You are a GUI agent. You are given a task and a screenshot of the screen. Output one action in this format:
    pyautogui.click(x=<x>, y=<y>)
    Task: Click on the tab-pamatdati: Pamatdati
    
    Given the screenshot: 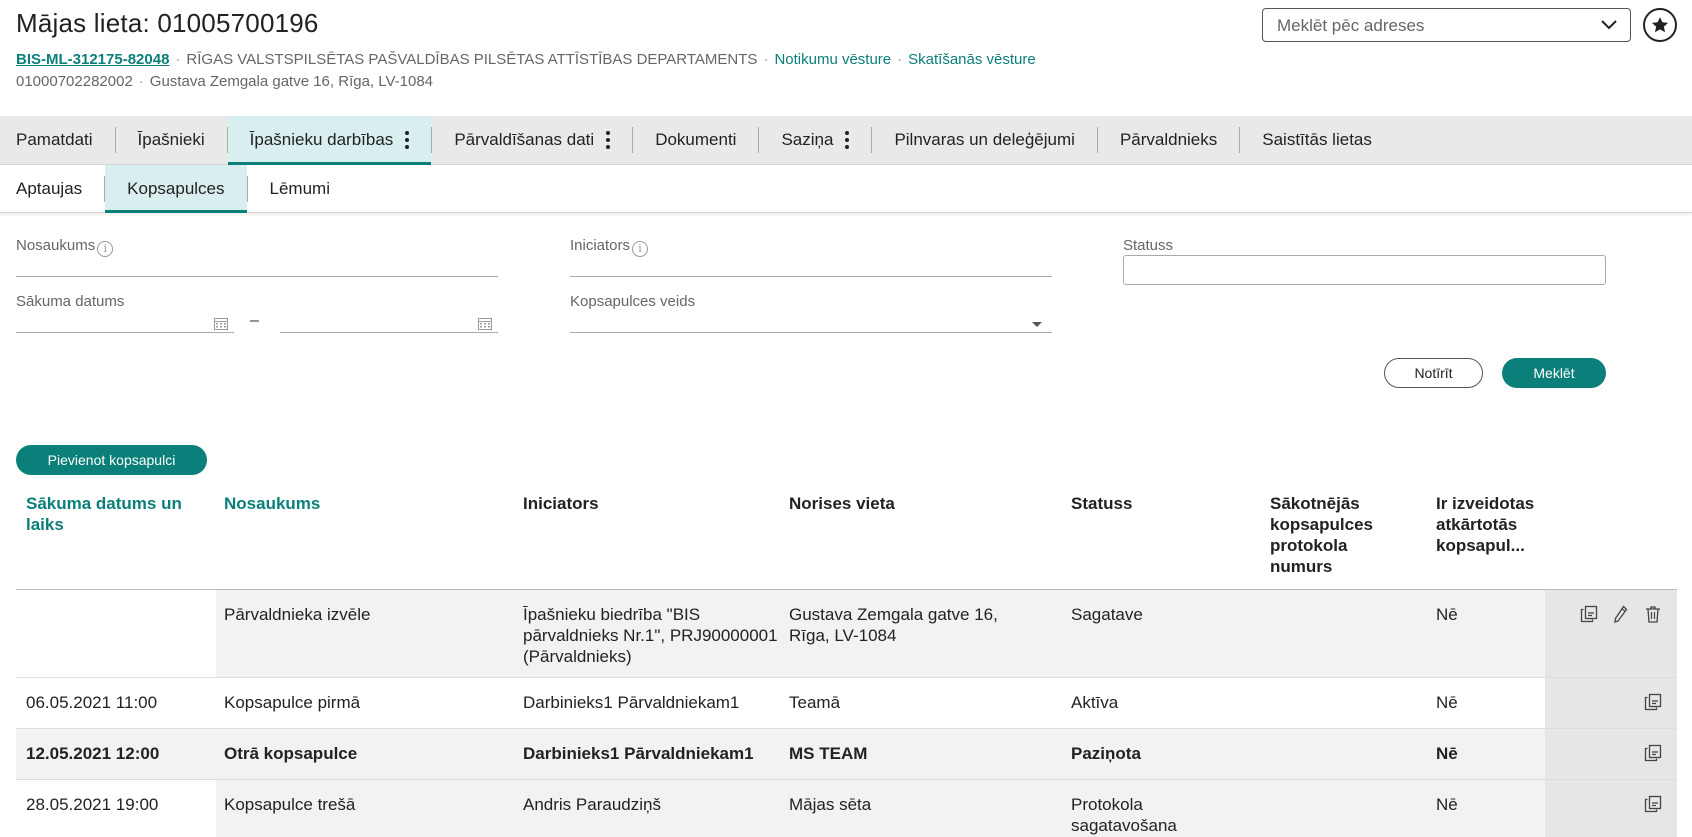 What is the action you would take?
    pyautogui.click(x=57, y=140)
    